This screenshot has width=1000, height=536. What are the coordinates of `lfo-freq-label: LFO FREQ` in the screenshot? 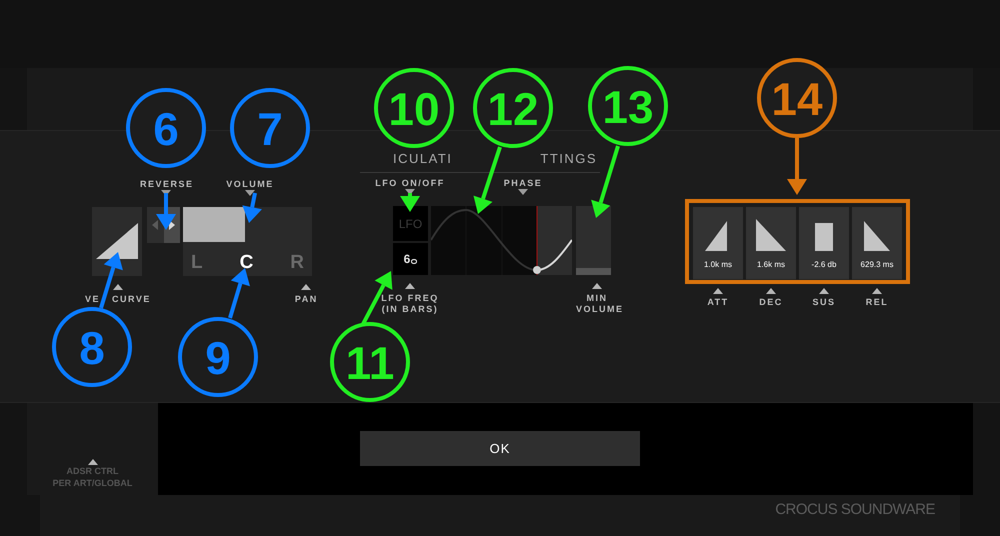 It's located at (410, 298).